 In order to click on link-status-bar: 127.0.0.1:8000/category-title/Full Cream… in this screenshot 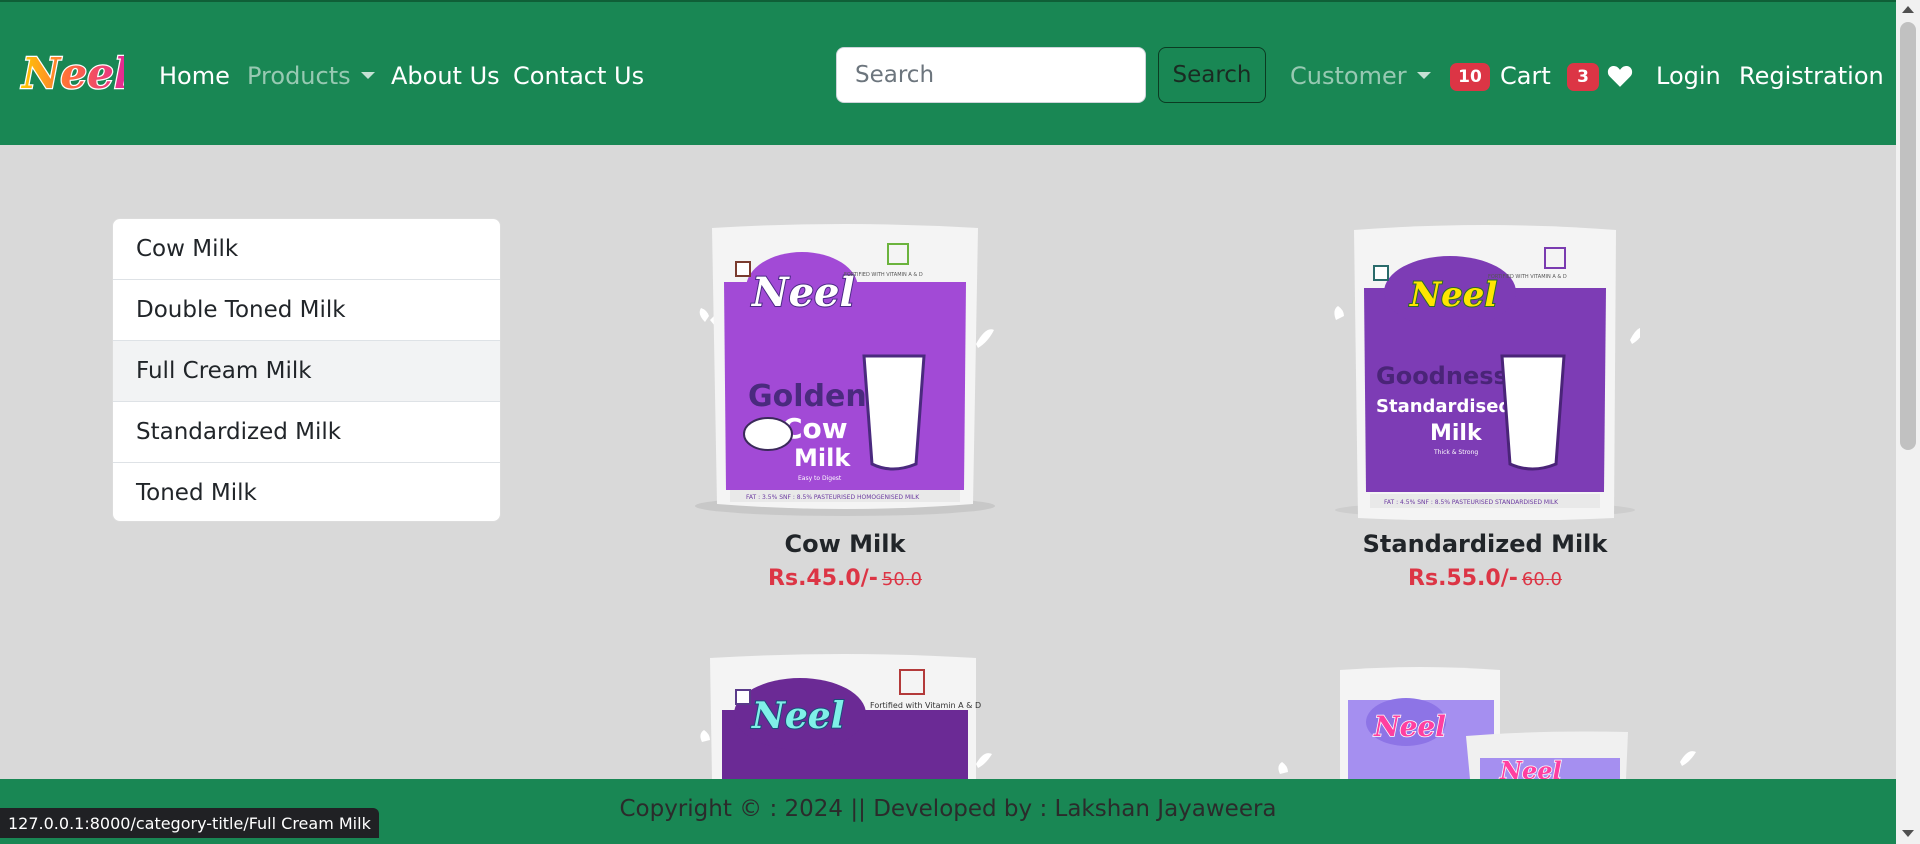, I will do `click(189, 823)`.